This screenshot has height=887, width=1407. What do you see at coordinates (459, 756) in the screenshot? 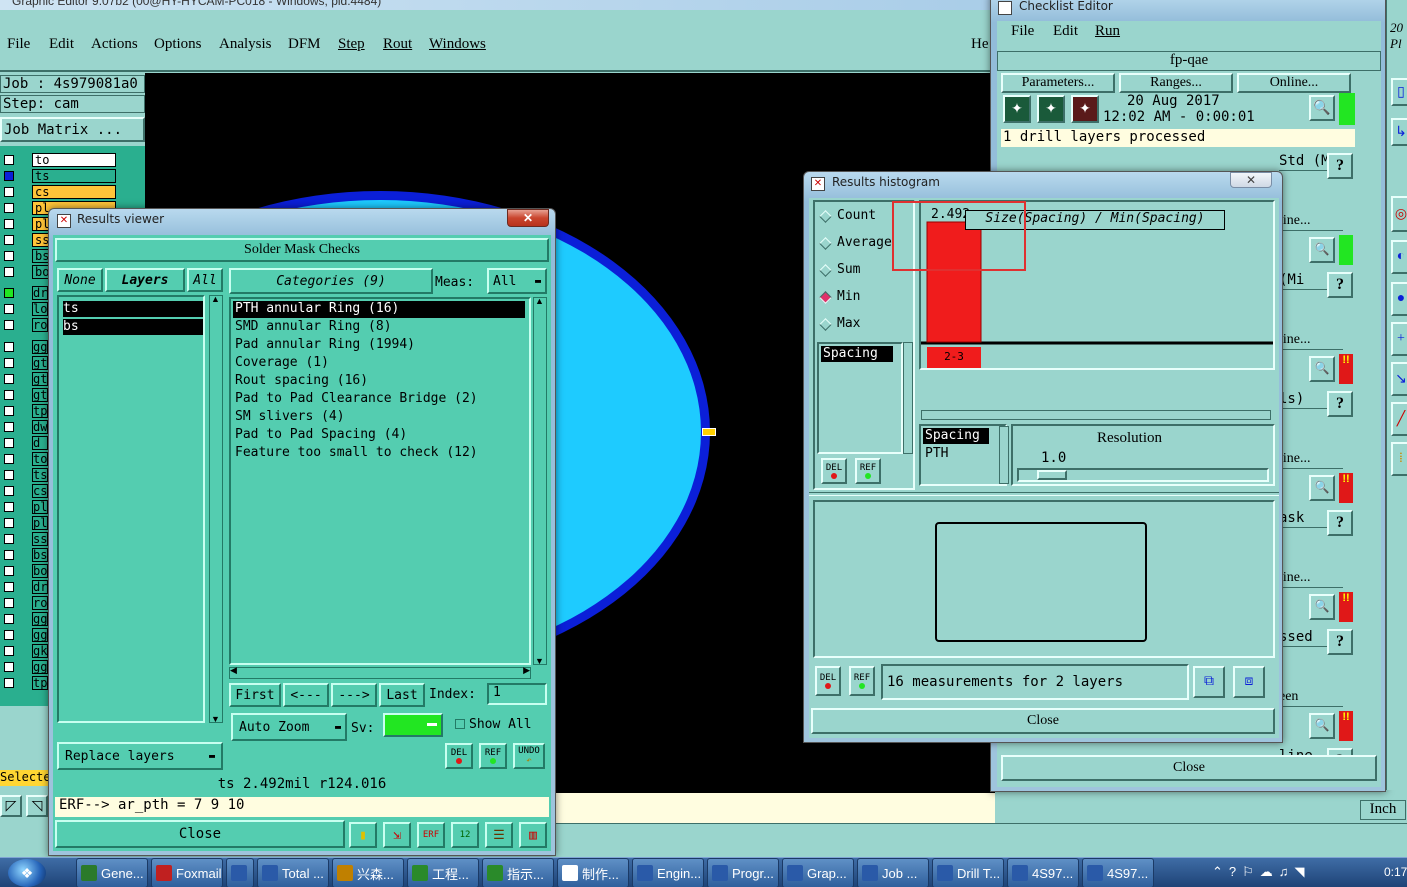
I see `del-button: DEL` at bounding box center [459, 756].